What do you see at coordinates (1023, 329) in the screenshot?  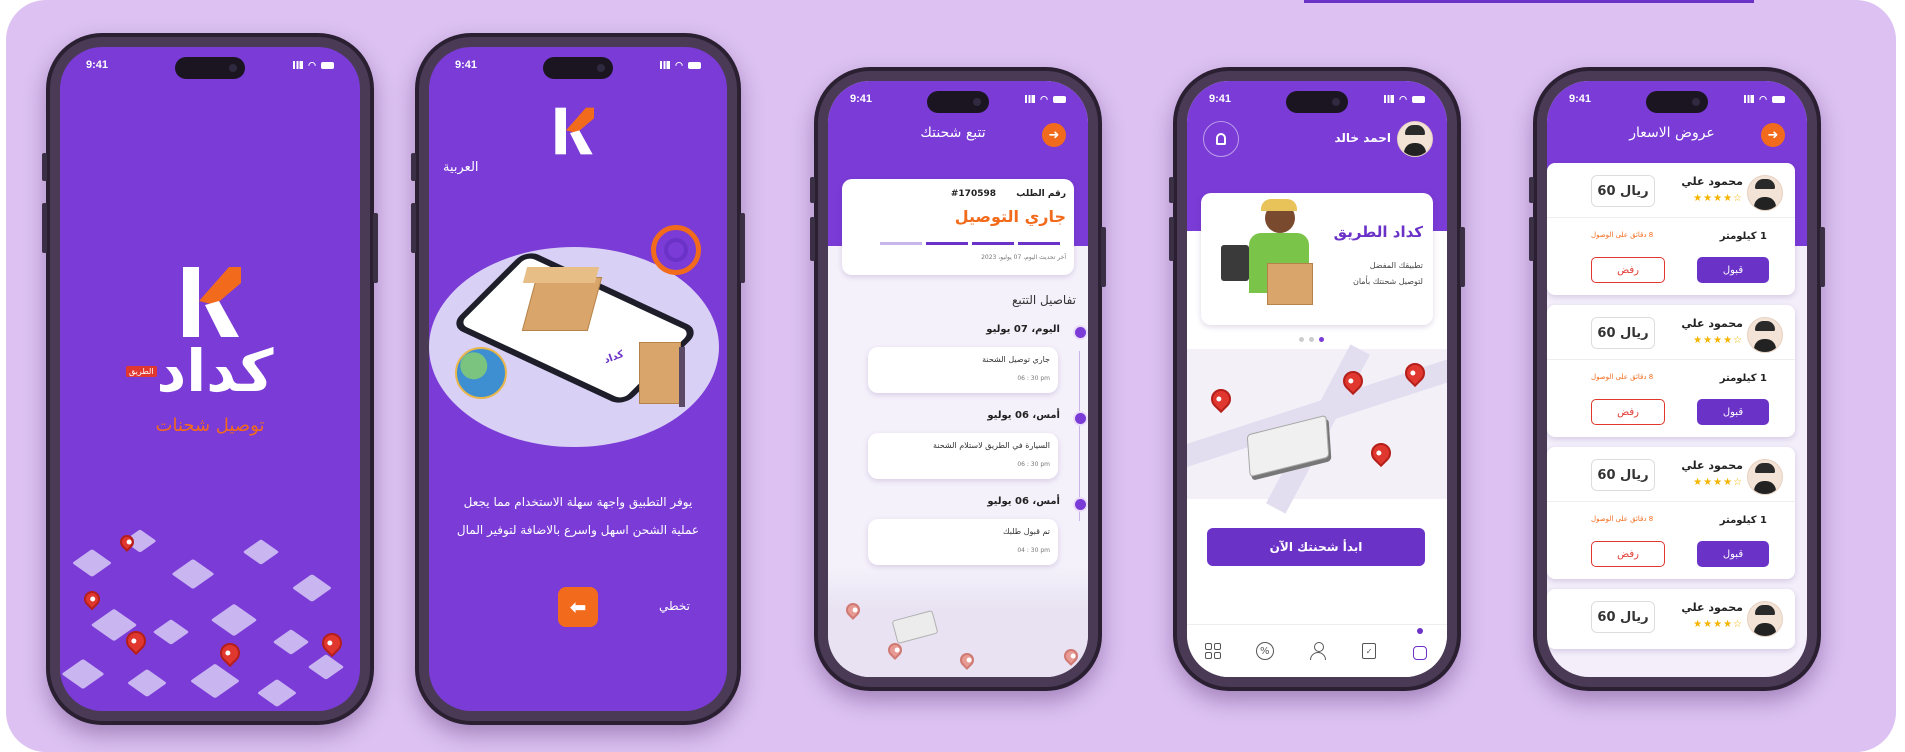 I see `event-date: اليوم، 07 يوليو` at bounding box center [1023, 329].